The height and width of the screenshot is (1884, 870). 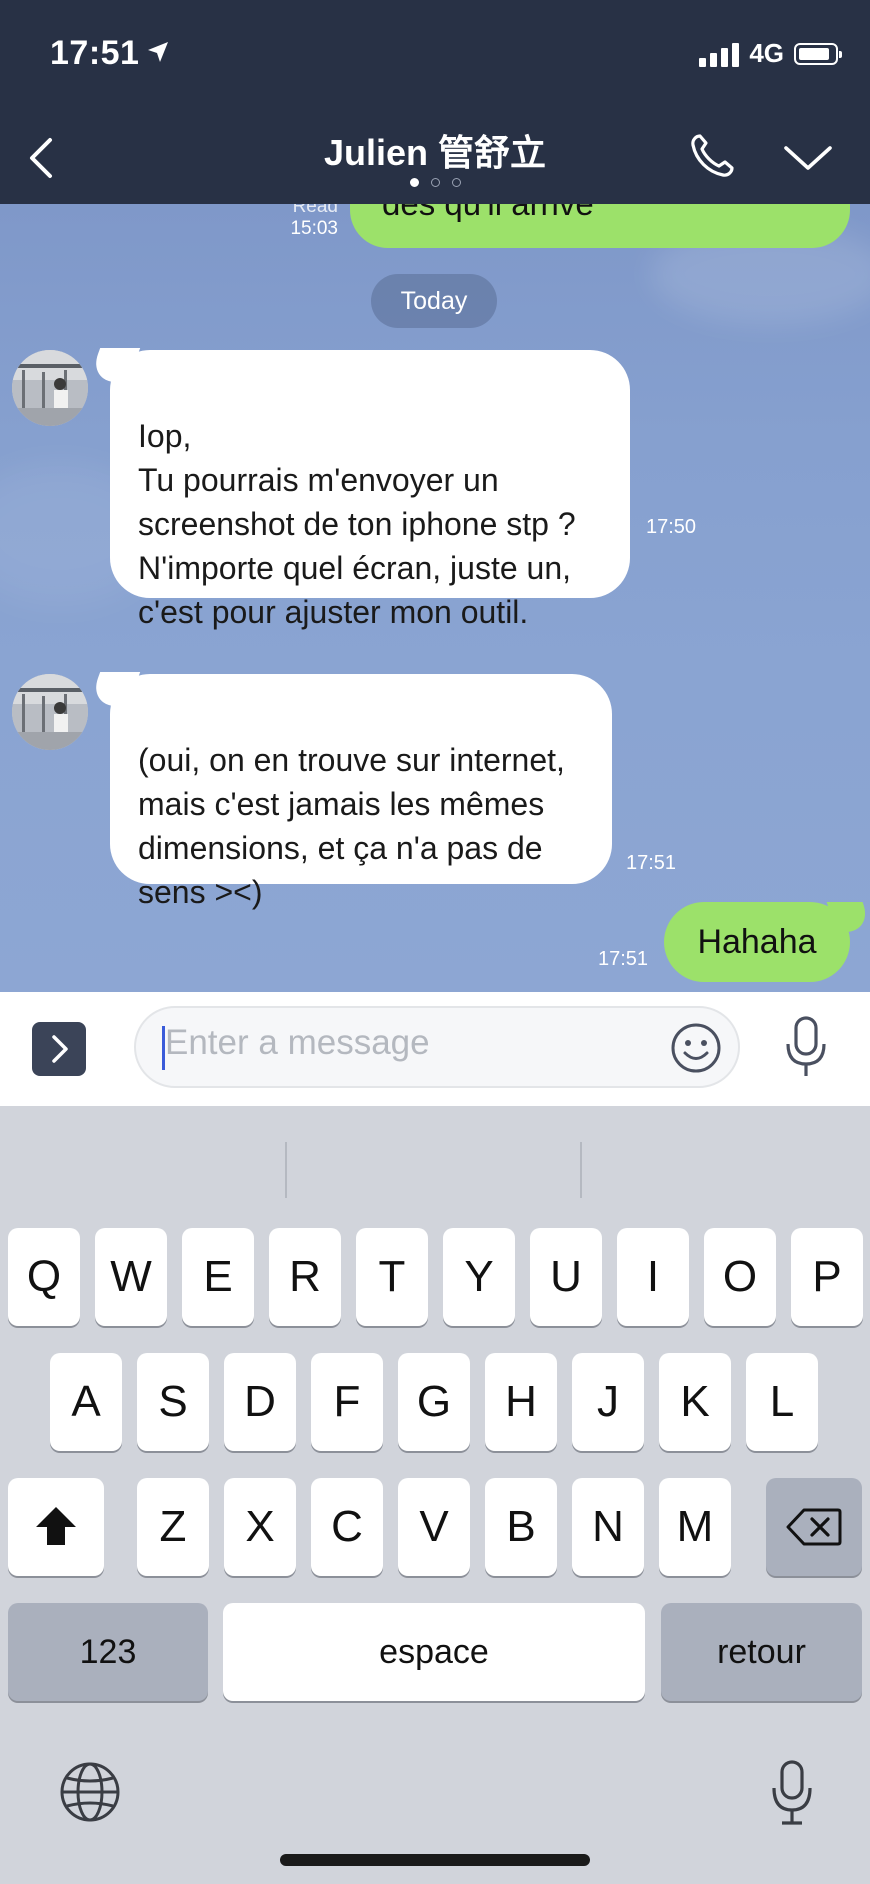 I want to click on phone-call-button, so click(x=712, y=156).